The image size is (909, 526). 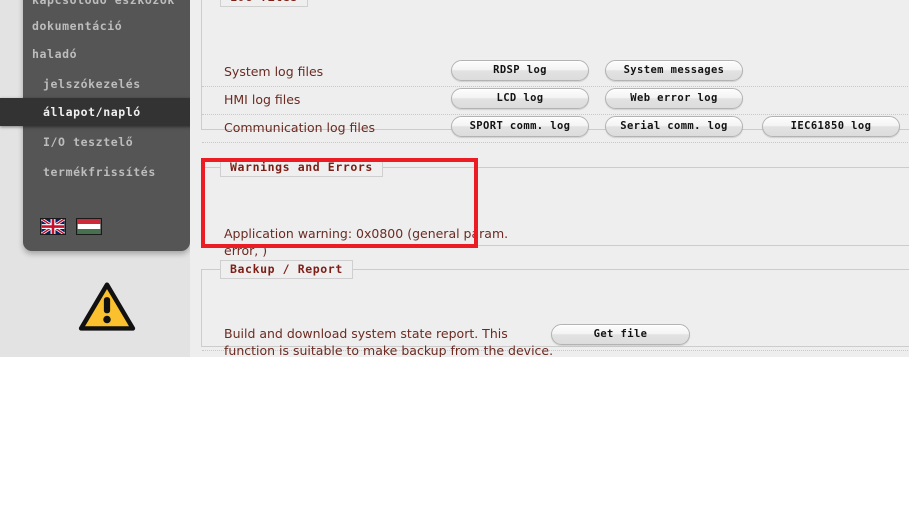 I want to click on serial-comm-log-button: Serial comm. log, so click(x=674, y=126).